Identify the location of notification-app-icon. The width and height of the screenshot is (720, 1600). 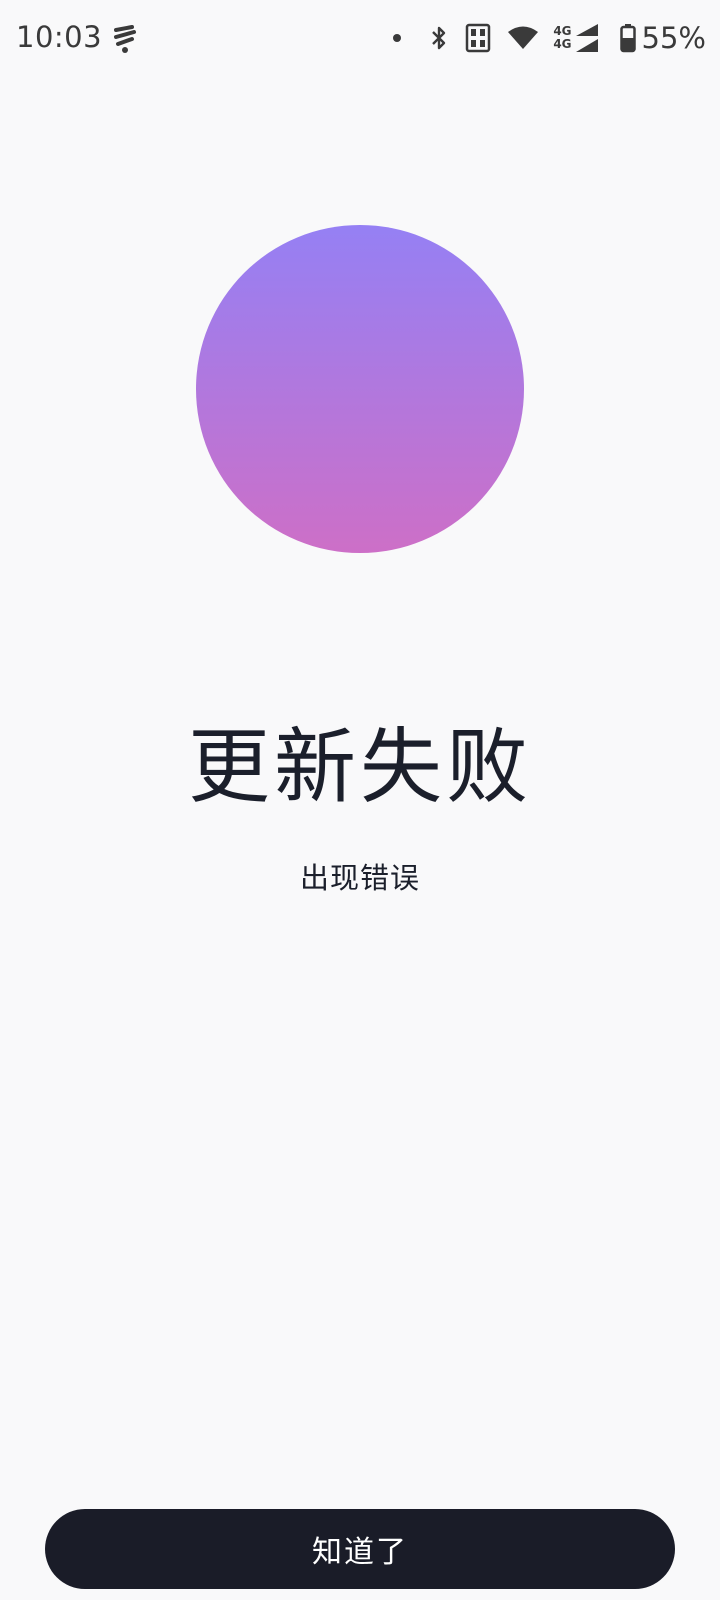
(125, 39).